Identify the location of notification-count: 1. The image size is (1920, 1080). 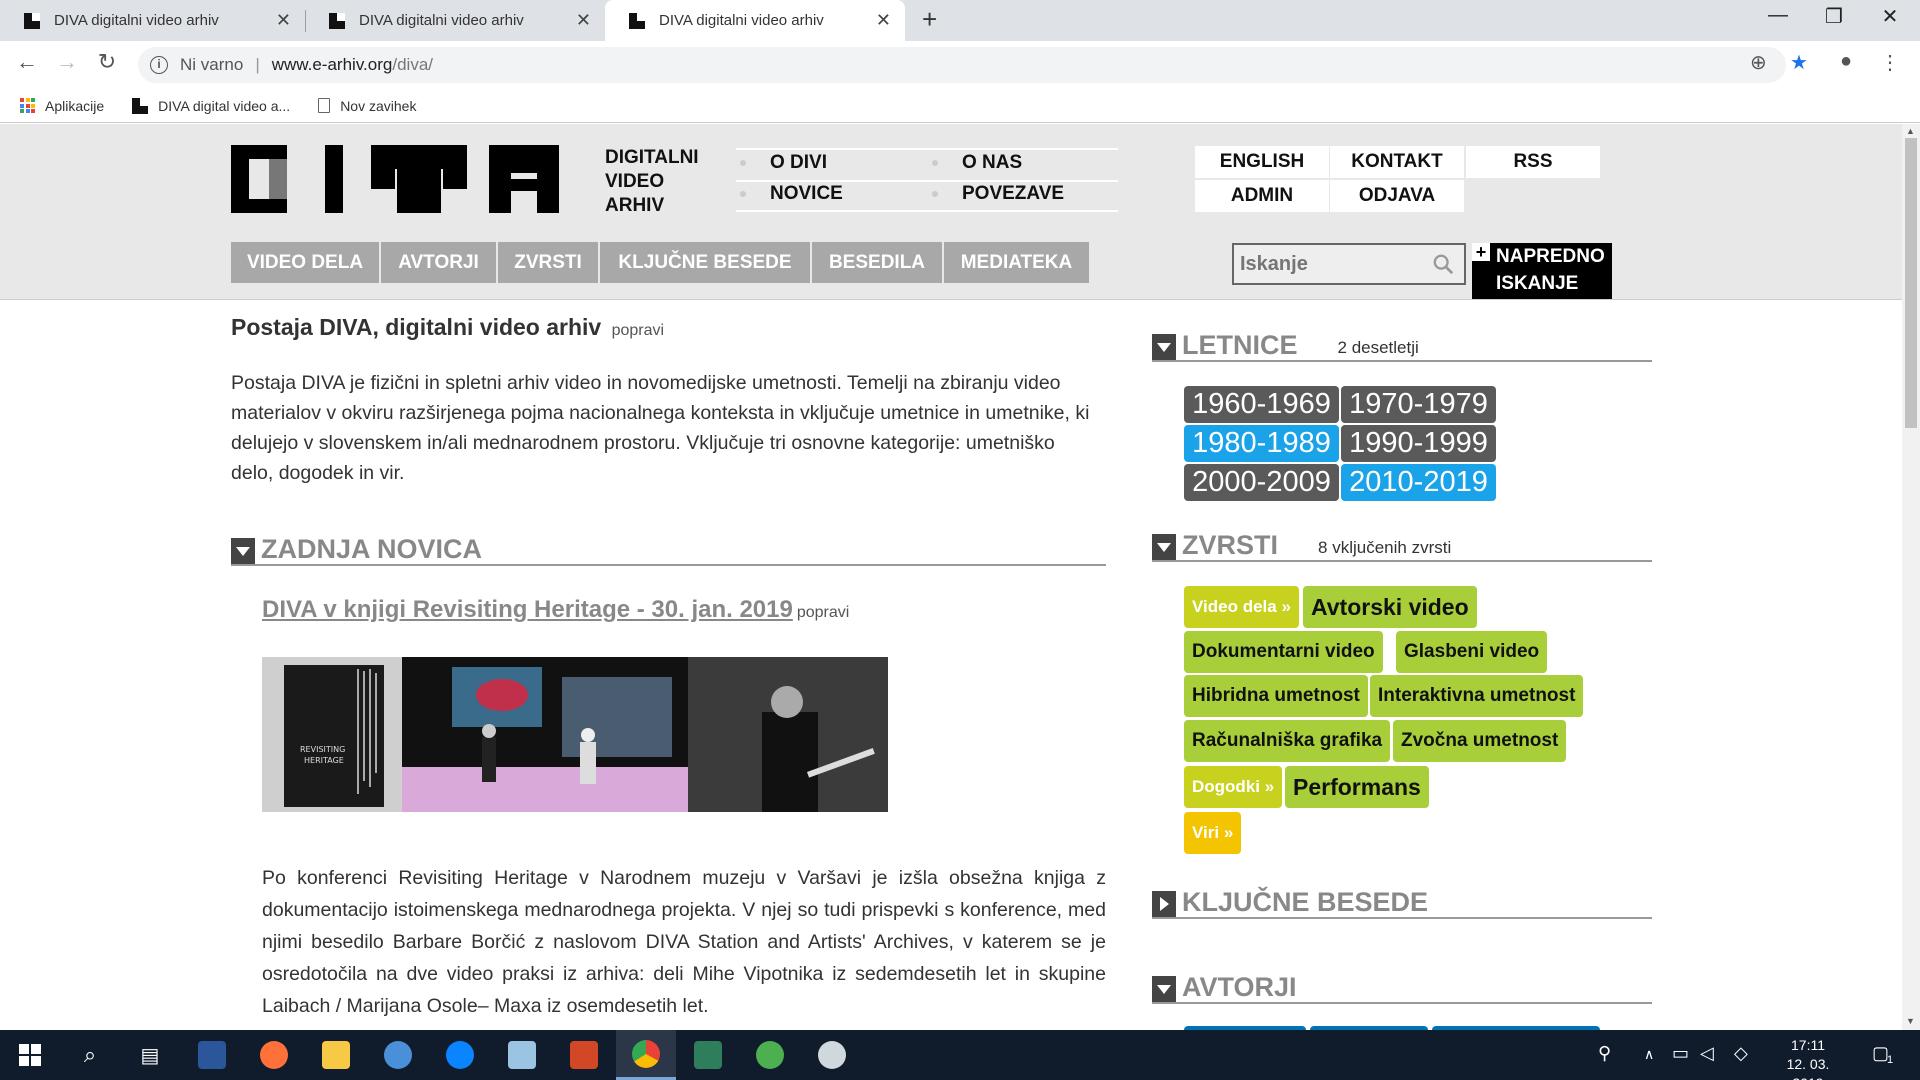
(1890, 1060).